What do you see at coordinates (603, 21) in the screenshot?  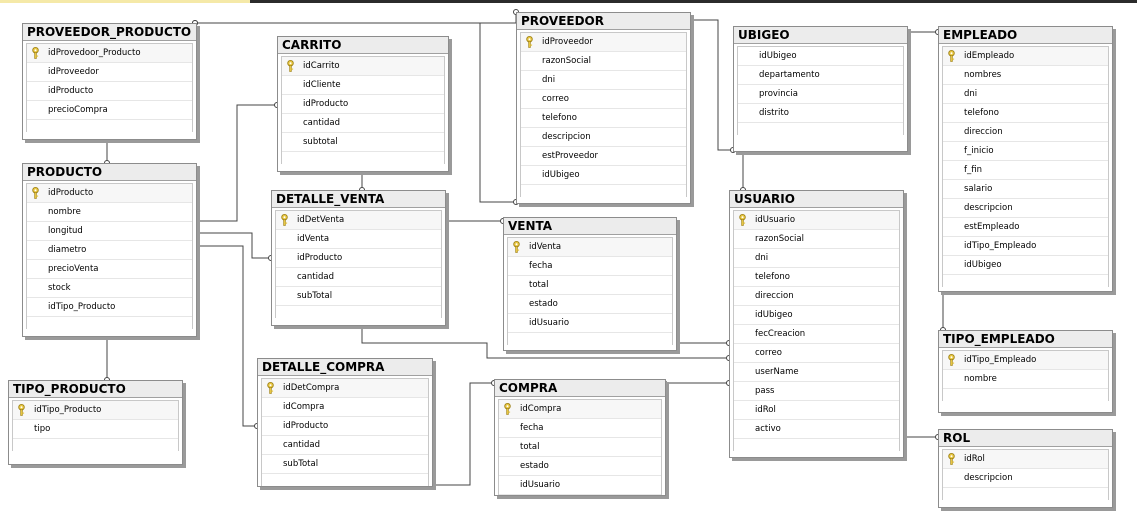 I see `table-title: PROVEEDOR` at bounding box center [603, 21].